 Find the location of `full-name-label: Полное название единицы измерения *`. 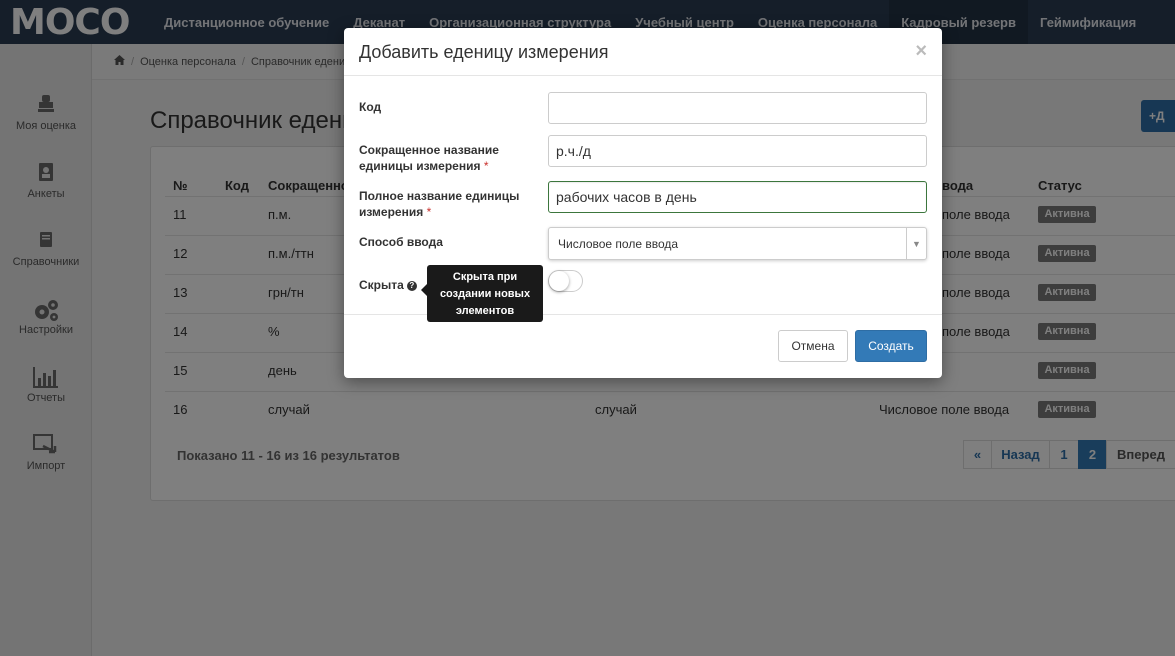

full-name-label: Полное название единицы измерения * is located at coordinates (439, 204).